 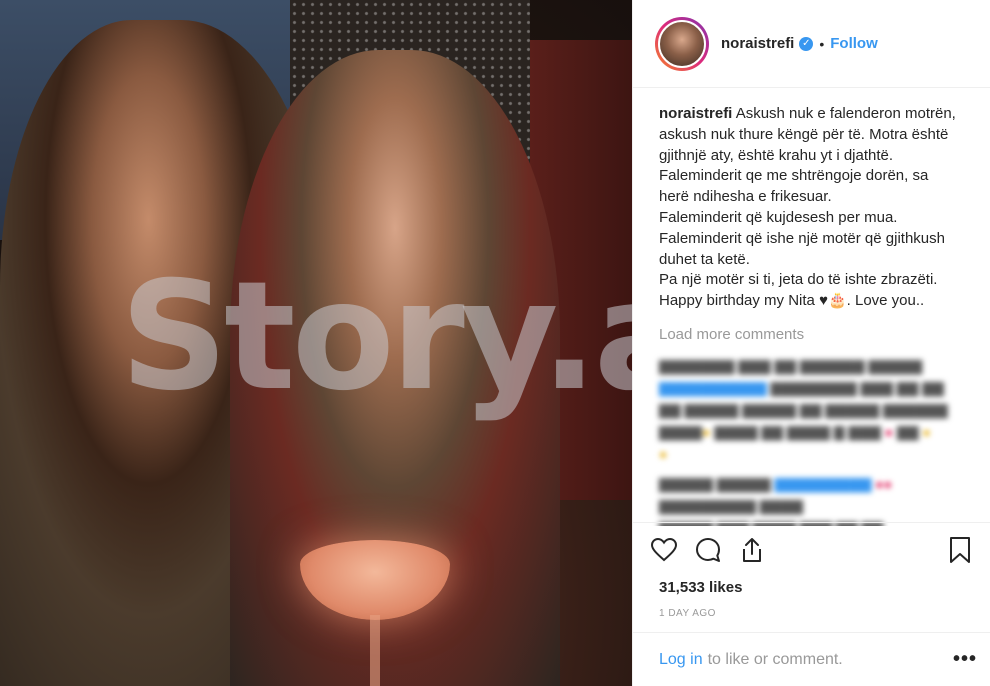 I want to click on login-prompt-text: to like or comment., so click(x=775, y=659).